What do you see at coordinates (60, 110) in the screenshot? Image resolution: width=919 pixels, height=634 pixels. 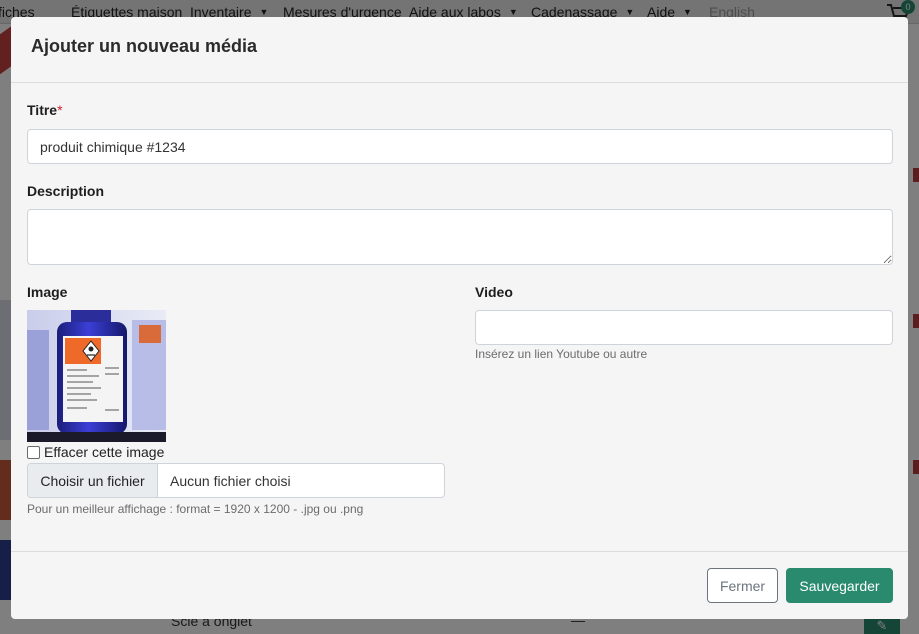 I see `required-mark: *` at bounding box center [60, 110].